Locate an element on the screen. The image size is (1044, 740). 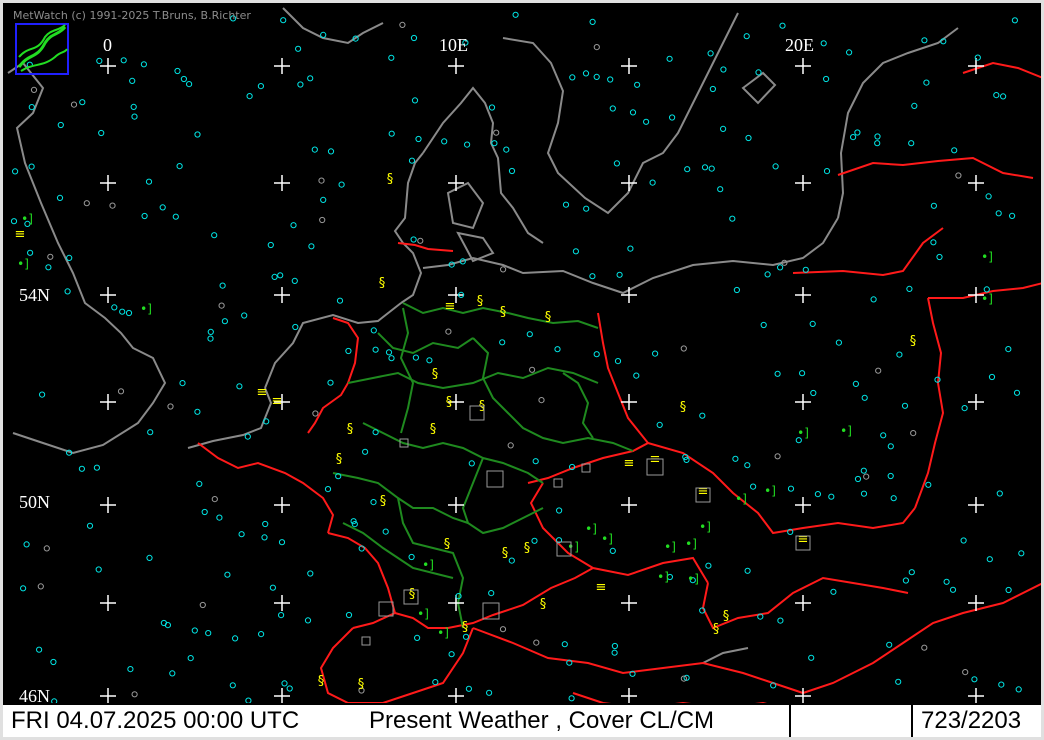
border-baltics is located at coordinates (935, 167).